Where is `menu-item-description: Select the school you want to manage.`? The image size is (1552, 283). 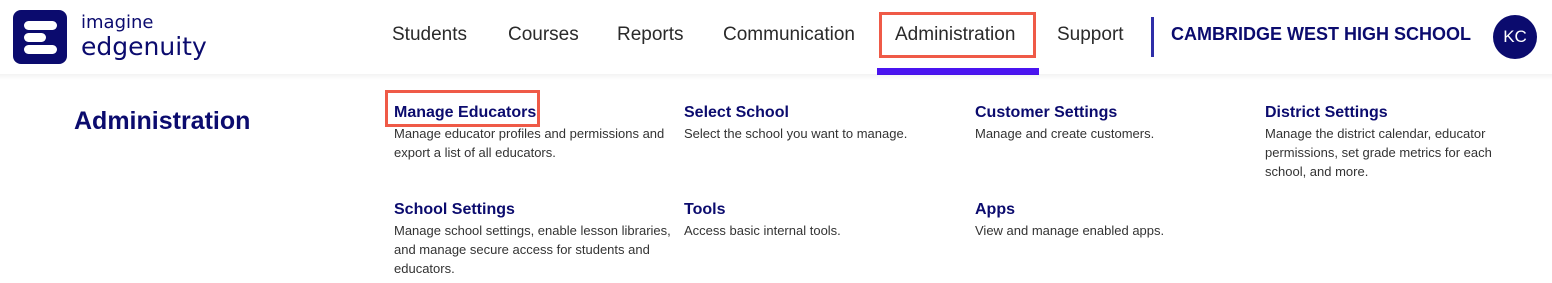 menu-item-description: Select the school you want to manage. is located at coordinates (796, 133).